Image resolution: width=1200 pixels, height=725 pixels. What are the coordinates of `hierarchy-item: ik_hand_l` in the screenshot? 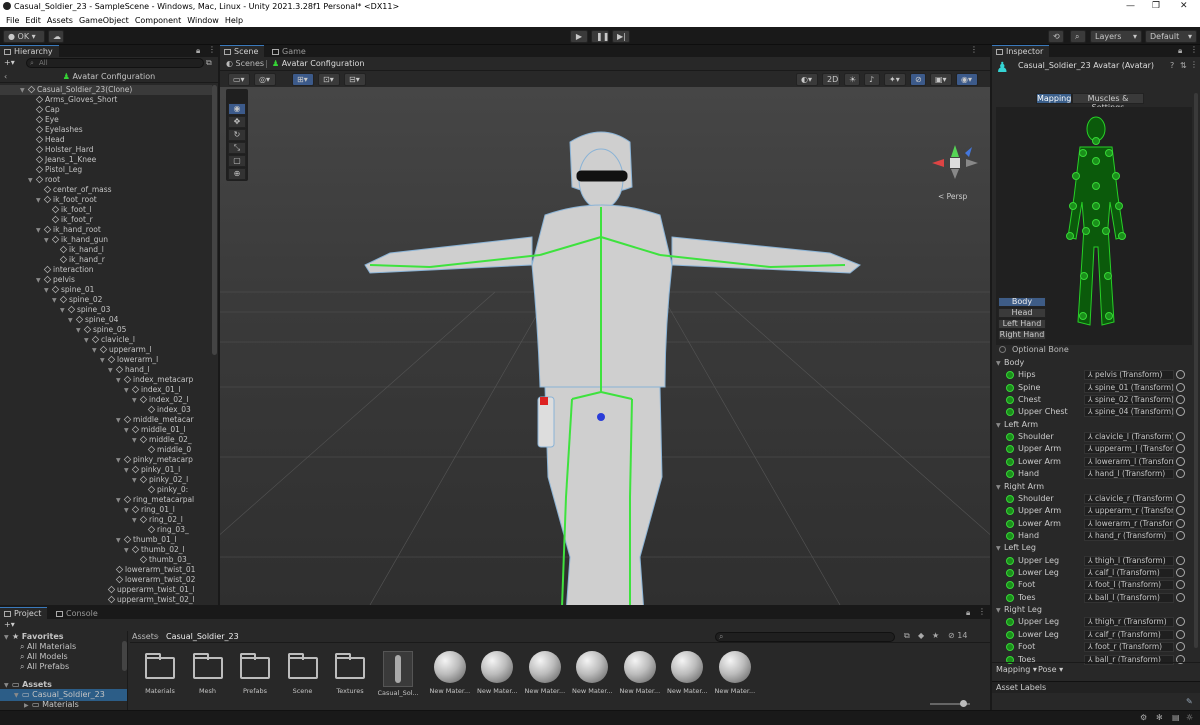 It's located at (78, 250).